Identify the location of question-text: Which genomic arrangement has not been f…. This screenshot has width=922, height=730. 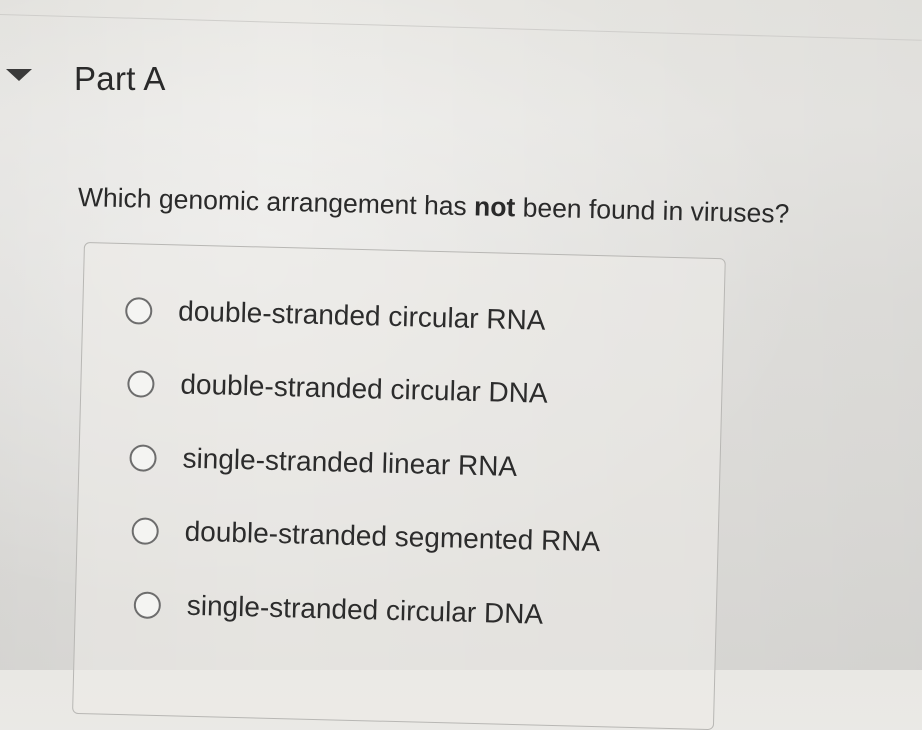
(488, 207).